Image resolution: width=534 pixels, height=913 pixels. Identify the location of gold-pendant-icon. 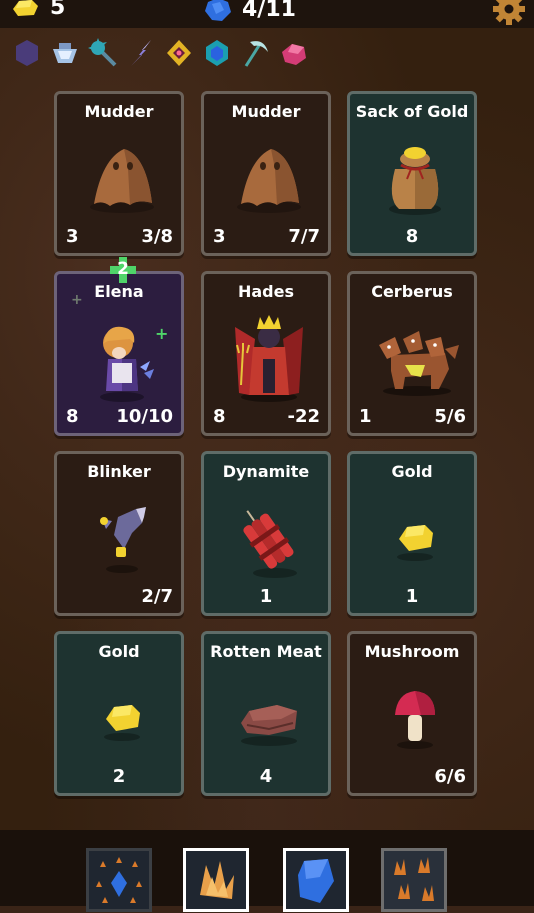
(179, 53).